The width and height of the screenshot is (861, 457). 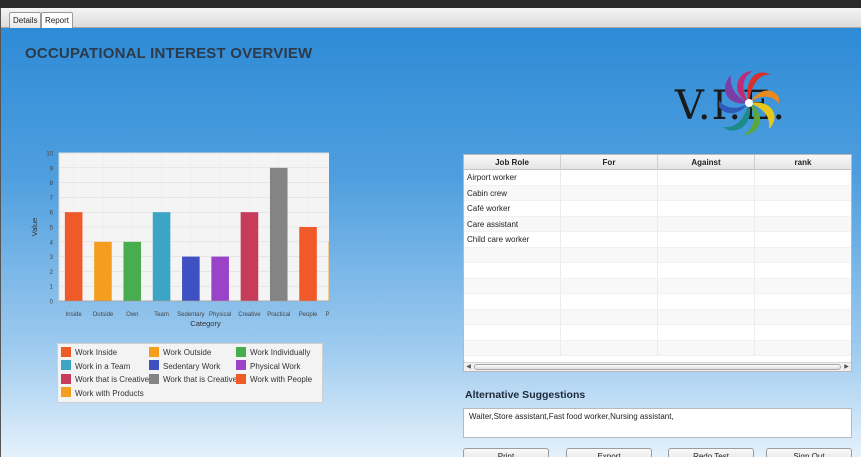 I want to click on scroll-right-icon: ▶, so click(x=846, y=367).